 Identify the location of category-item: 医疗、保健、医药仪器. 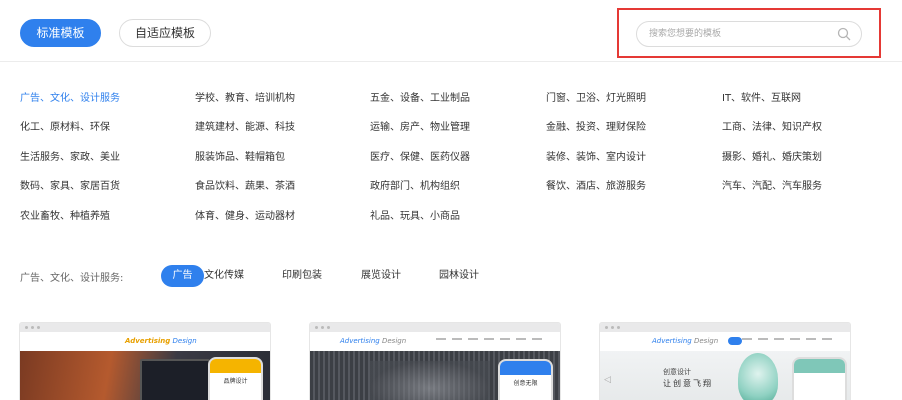
(420, 158).